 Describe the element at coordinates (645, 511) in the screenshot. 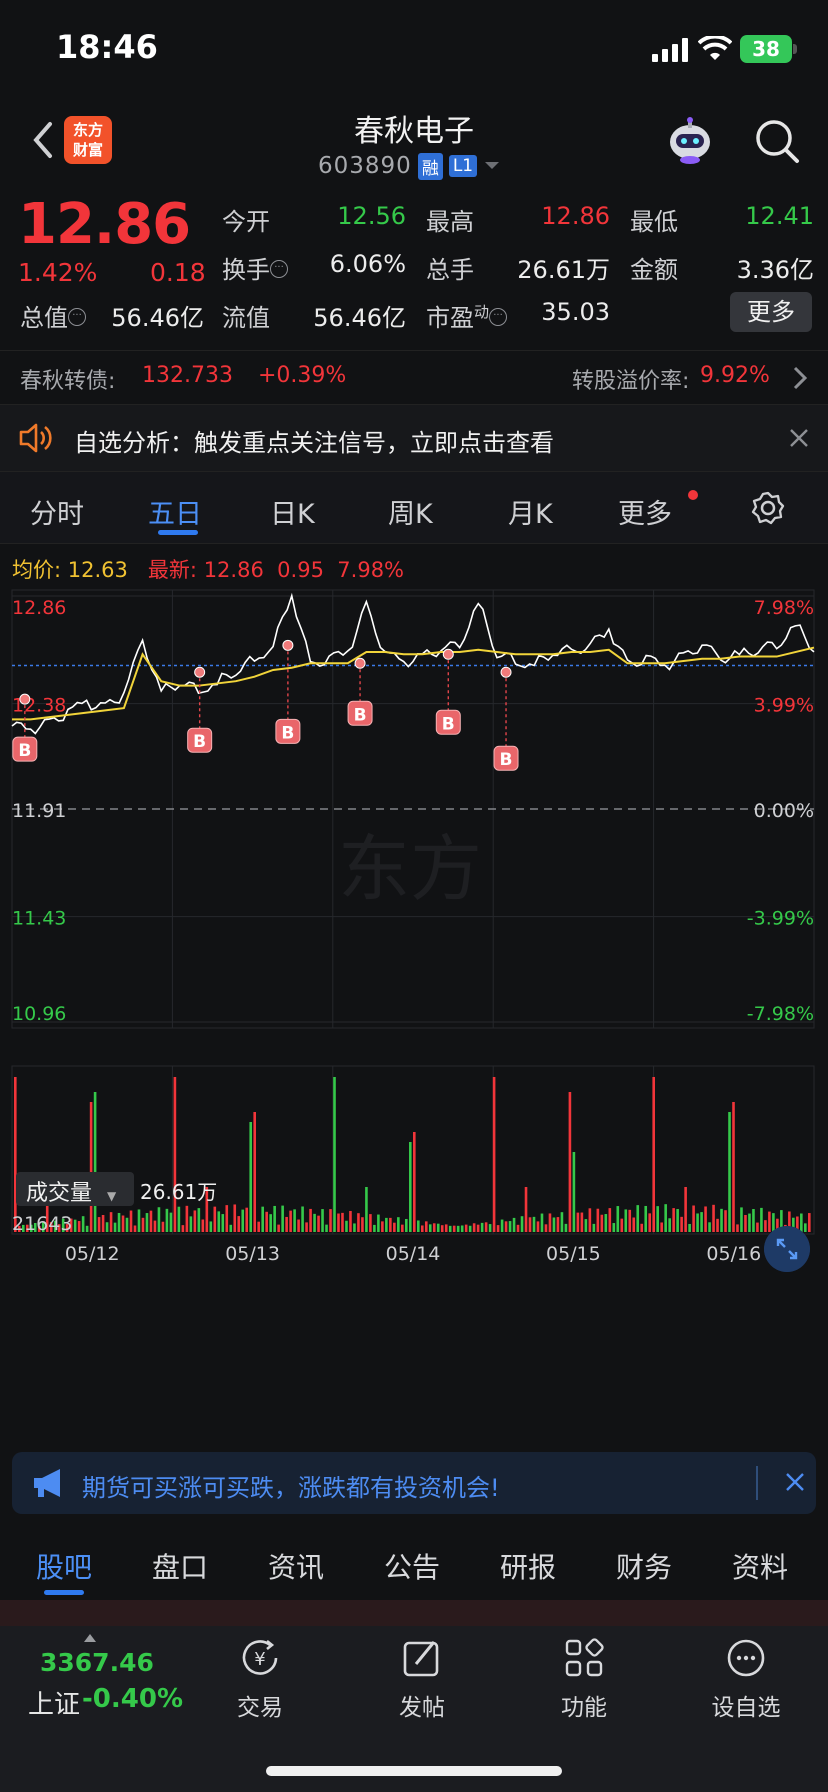

I see `tab-more: 更多` at that location.